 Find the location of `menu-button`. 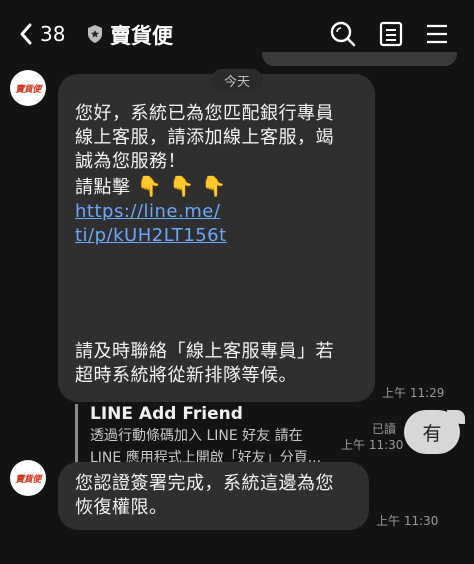

menu-button is located at coordinates (438, 34).